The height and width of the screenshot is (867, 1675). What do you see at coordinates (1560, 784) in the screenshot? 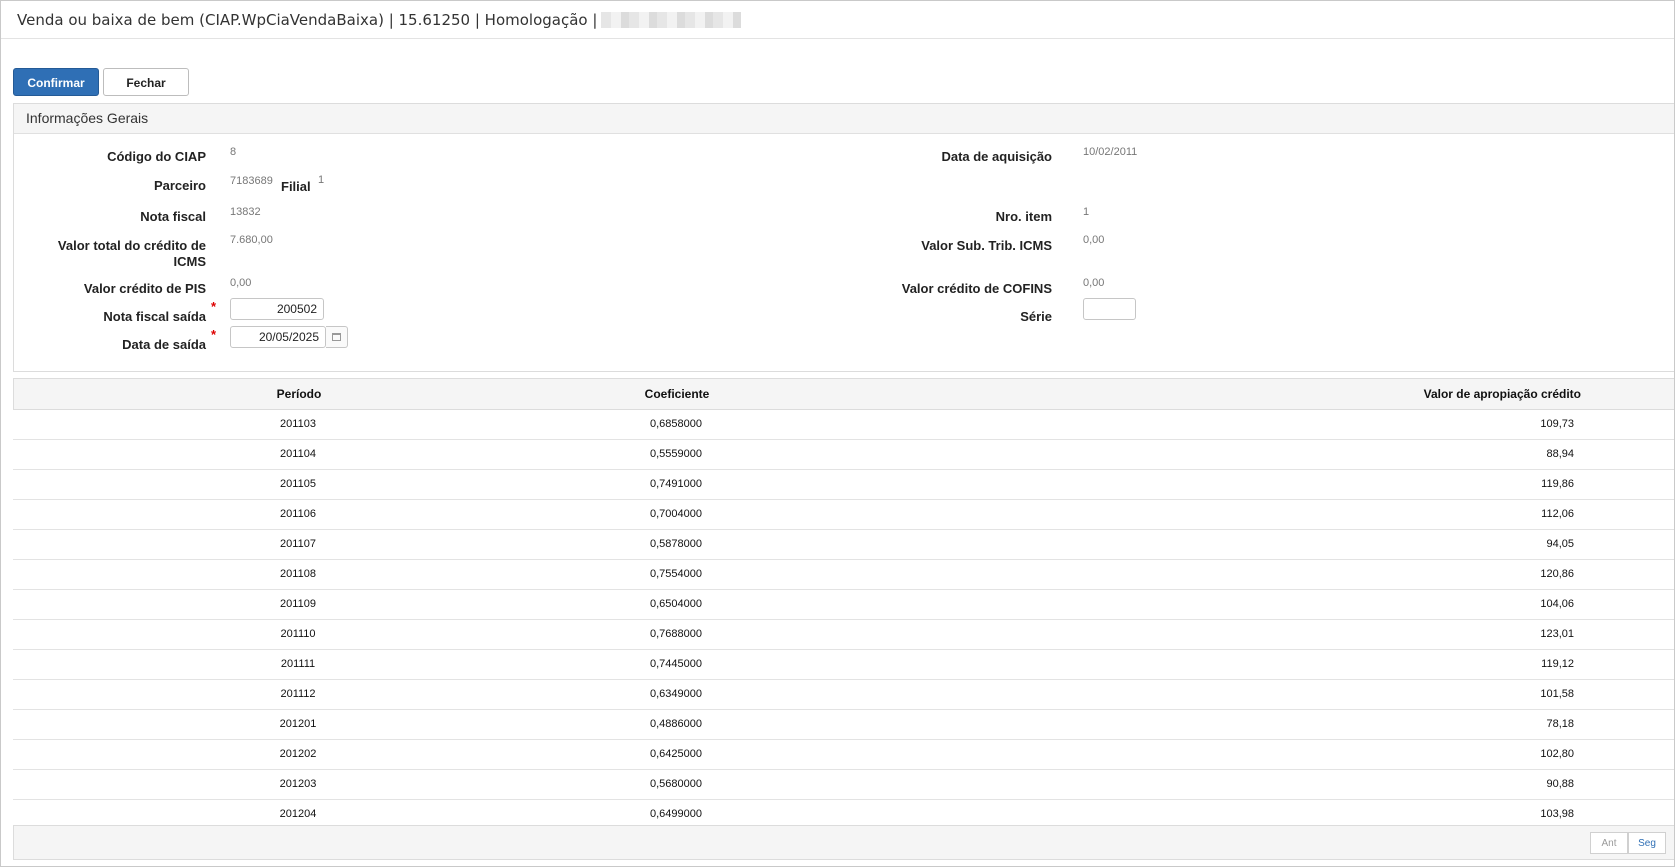
I see `cell-valor-apropriacao: 90,88` at bounding box center [1560, 784].